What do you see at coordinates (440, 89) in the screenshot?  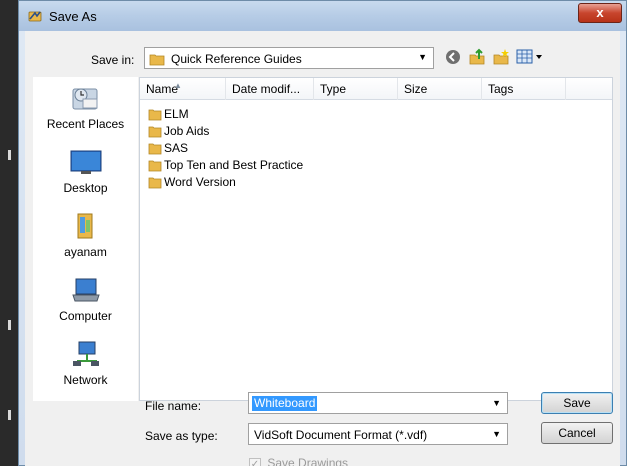 I see `column-size: Size` at bounding box center [440, 89].